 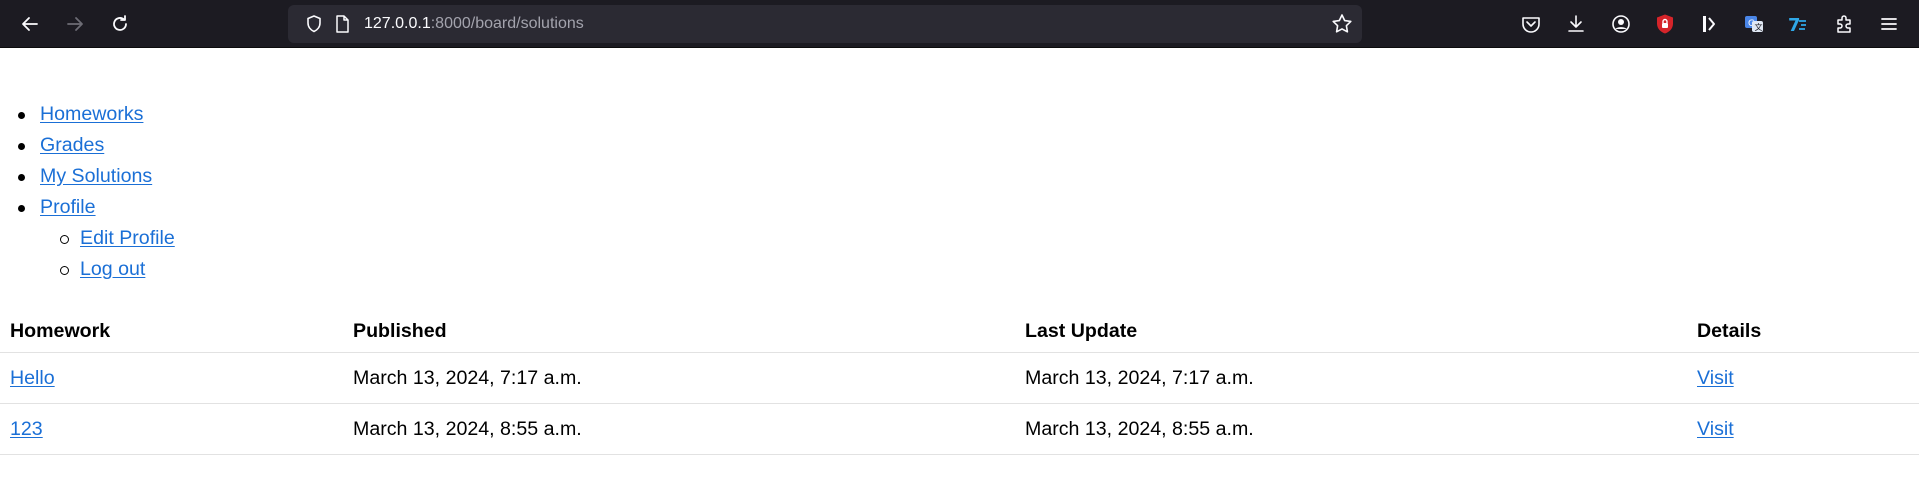 I want to click on profile-link: Profile, so click(x=68, y=207).